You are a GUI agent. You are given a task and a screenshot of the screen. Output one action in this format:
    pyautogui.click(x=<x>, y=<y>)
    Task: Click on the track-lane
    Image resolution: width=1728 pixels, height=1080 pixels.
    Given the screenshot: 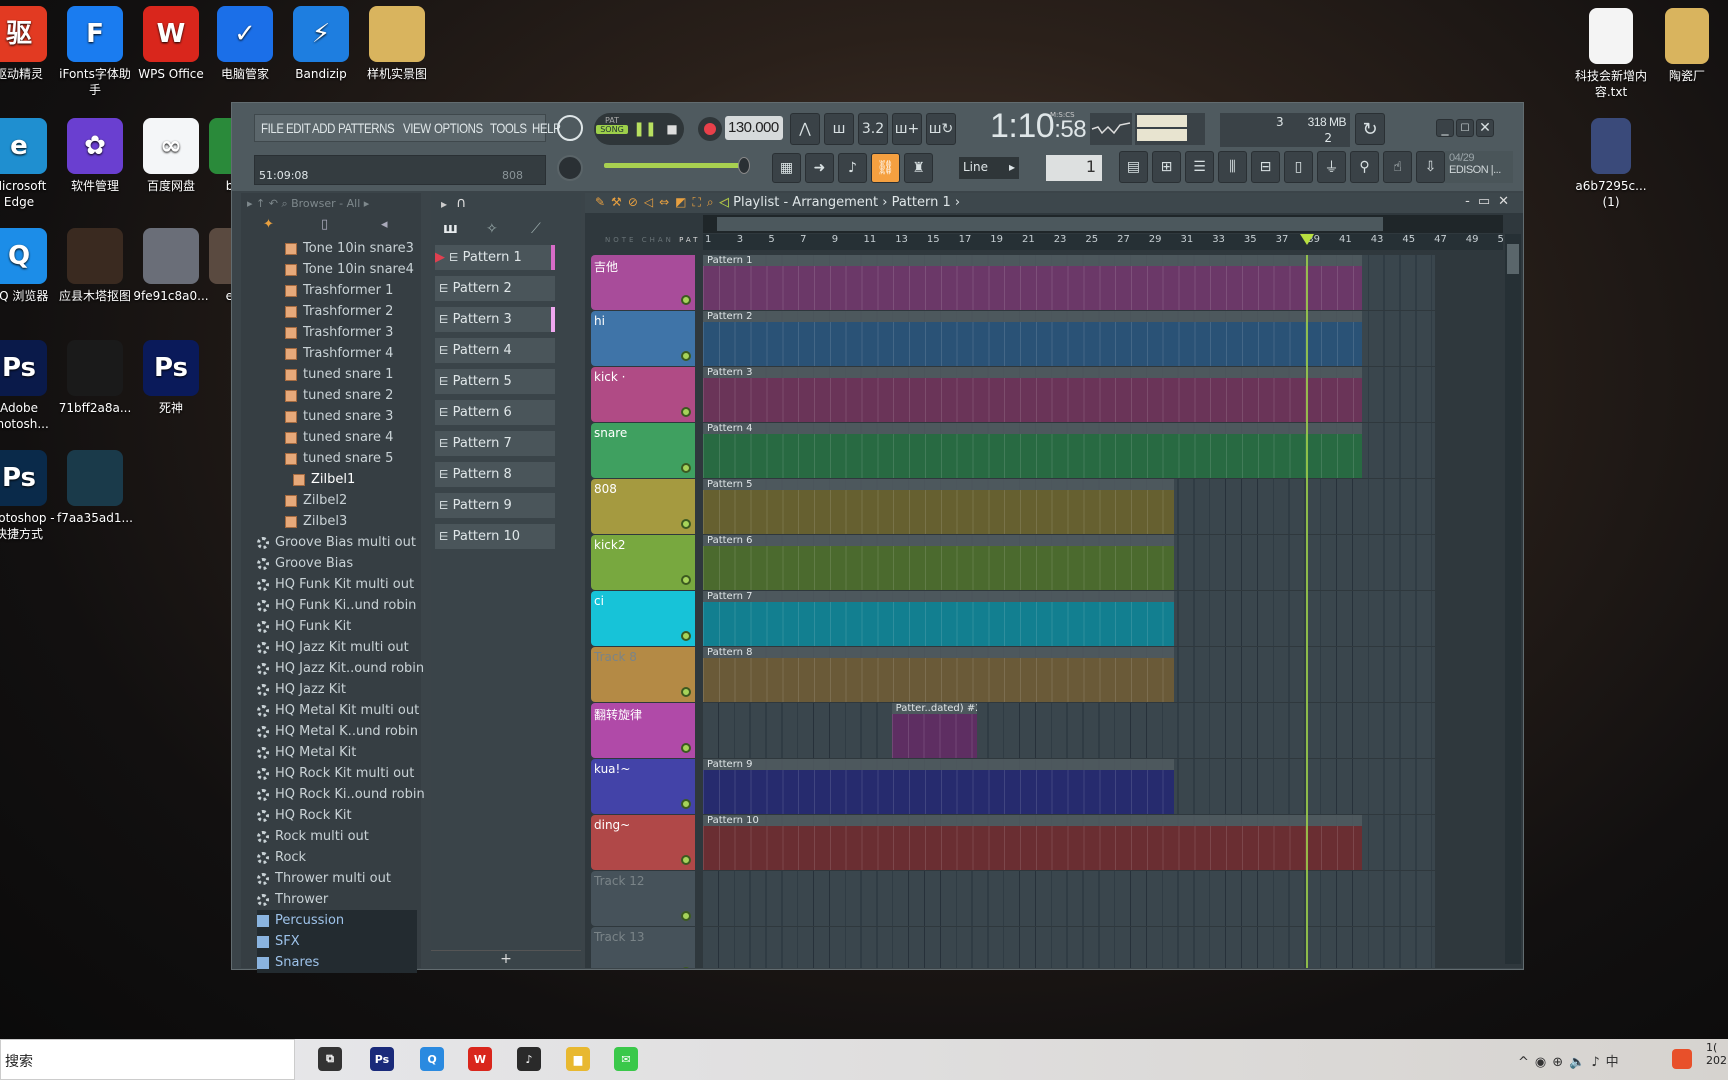 What is the action you would take?
    pyautogui.click(x=1069, y=898)
    